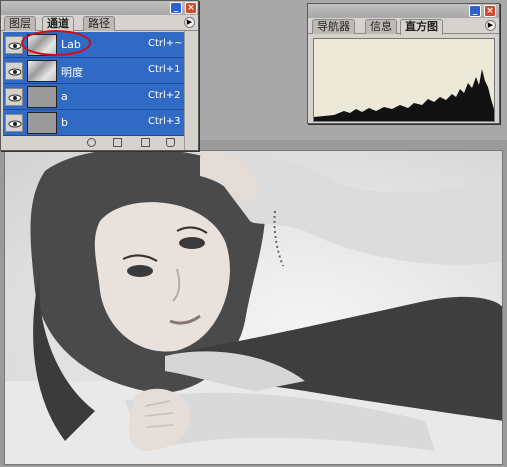  I want to click on trash-icon, so click(170, 142).